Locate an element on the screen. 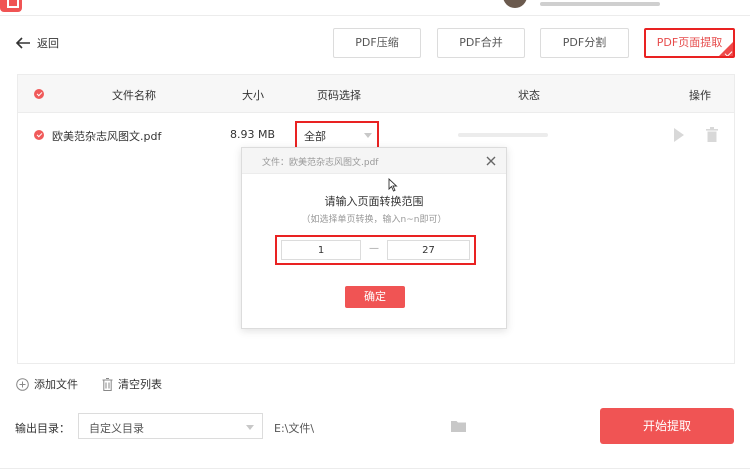 The height and width of the screenshot is (476, 750). selected-check-icon is located at coordinates (728, 52).